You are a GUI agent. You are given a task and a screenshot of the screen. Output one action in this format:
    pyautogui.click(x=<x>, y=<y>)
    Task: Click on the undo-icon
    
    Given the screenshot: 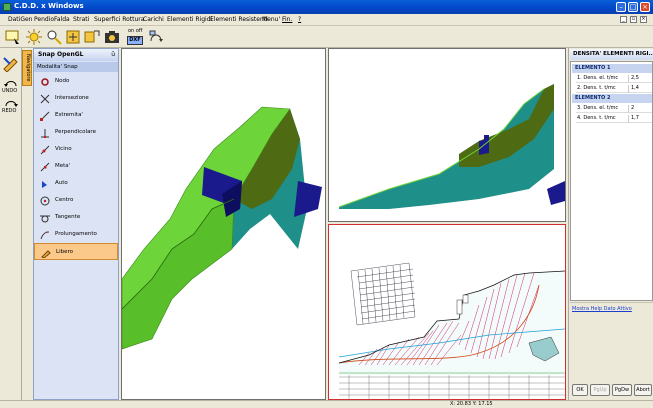 What is the action you would take?
    pyautogui.click(x=11, y=83)
    